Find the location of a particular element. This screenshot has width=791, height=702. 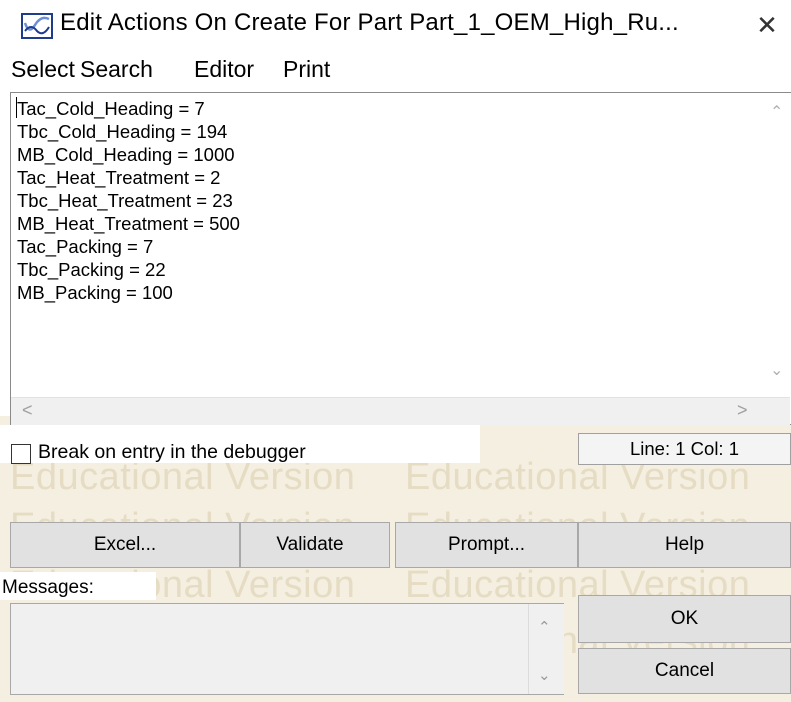

break-on-entry-checkbox is located at coordinates (21, 454).